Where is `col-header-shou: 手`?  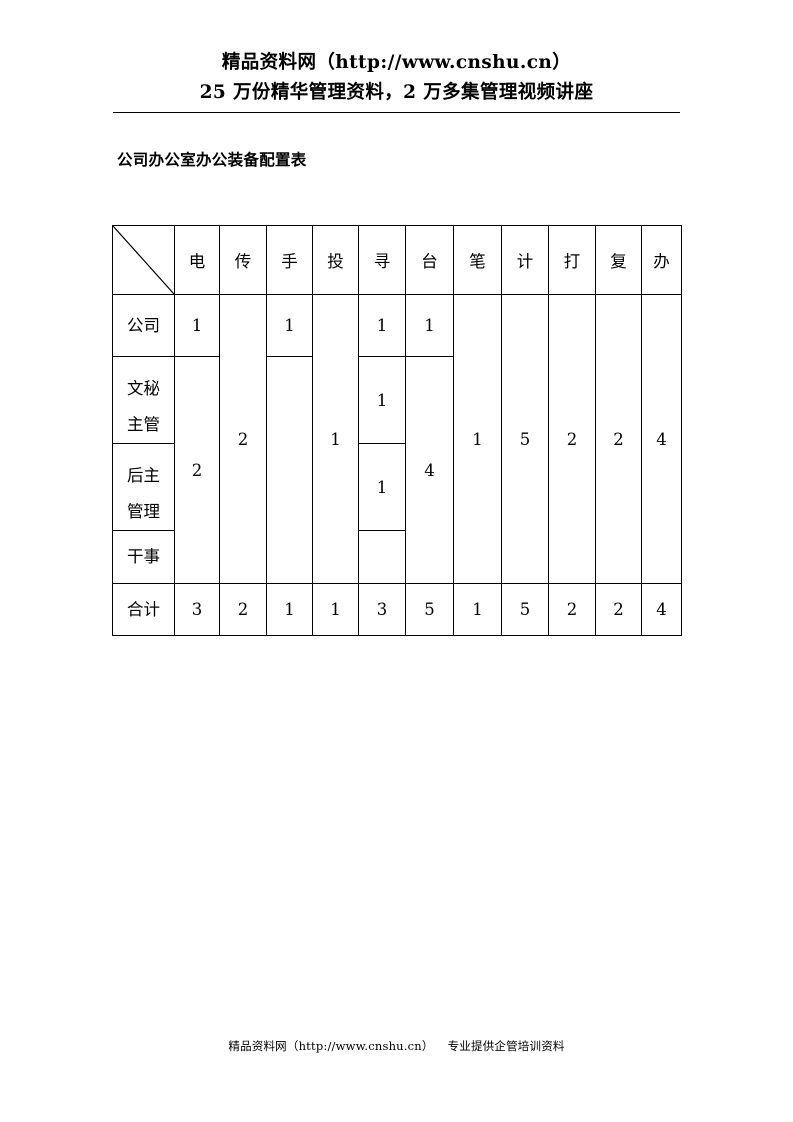 col-header-shou: 手 is located at coordinates (289, 260).